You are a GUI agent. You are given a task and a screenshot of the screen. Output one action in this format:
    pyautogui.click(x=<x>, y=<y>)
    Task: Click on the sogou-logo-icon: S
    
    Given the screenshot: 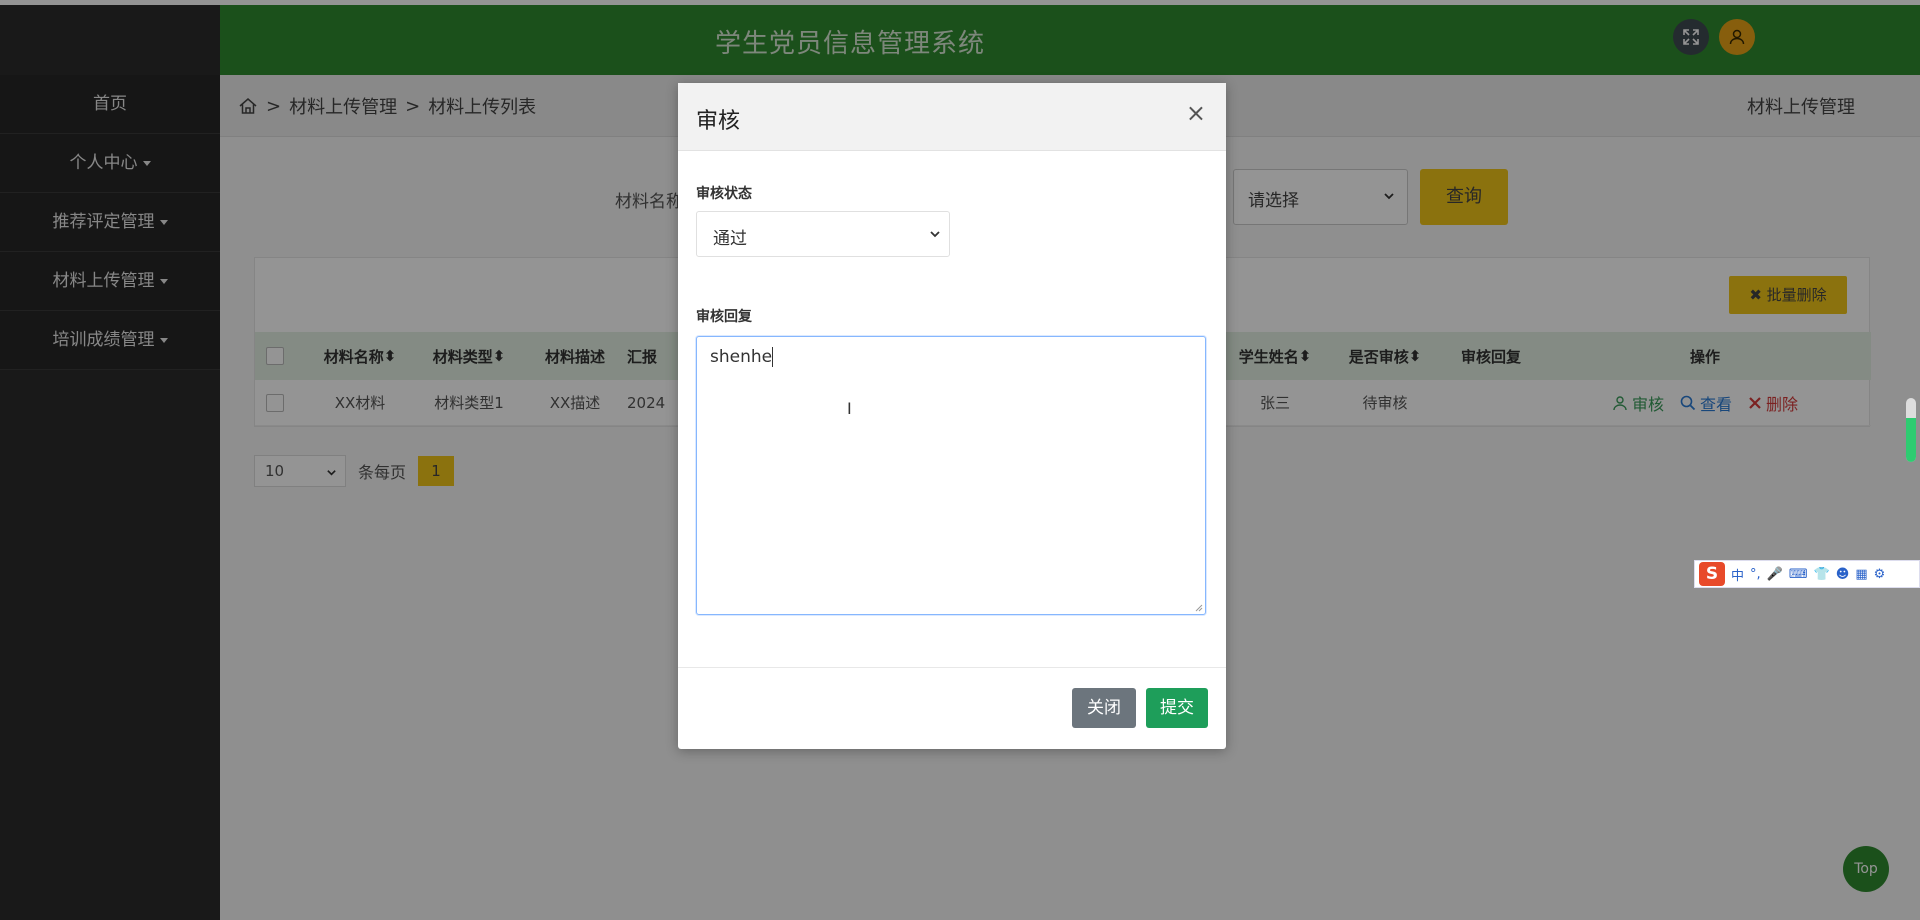 What is the action you would take?
    pyautogui.click(x=1712, y=574)
    